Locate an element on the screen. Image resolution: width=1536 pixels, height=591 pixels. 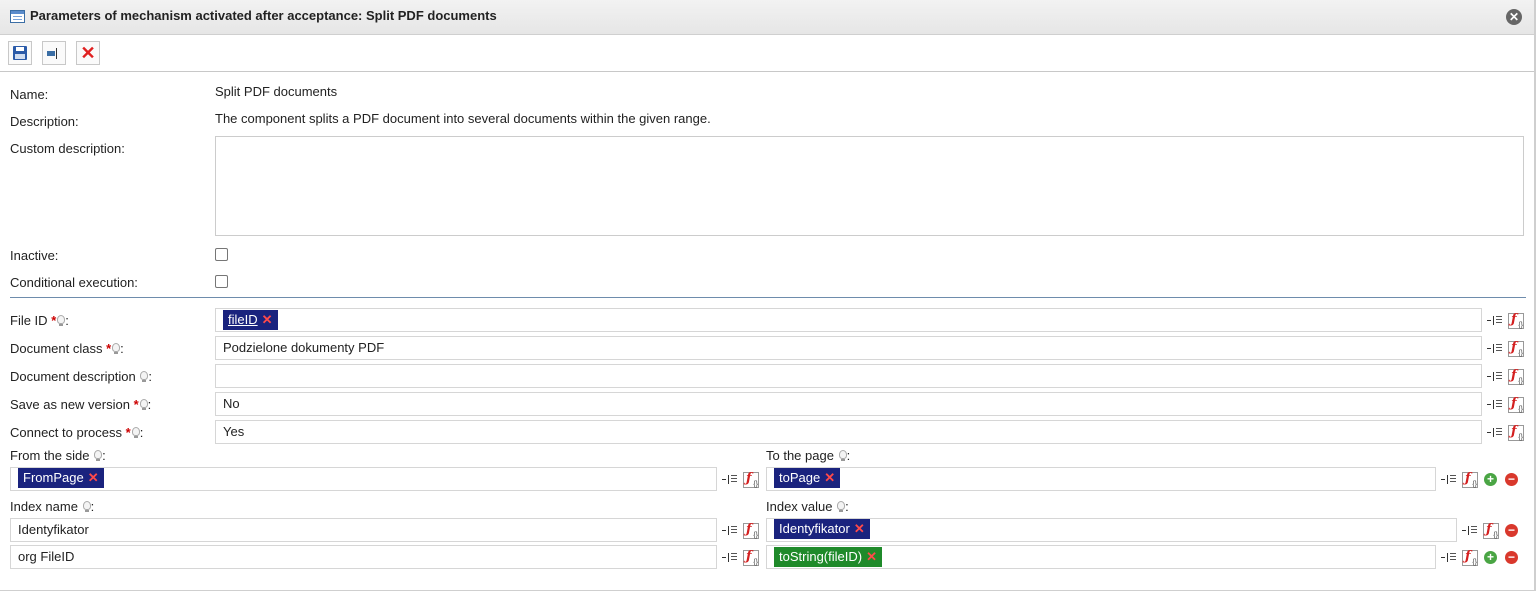
index-name-field: org FileID is located at coordinates (363, 557).